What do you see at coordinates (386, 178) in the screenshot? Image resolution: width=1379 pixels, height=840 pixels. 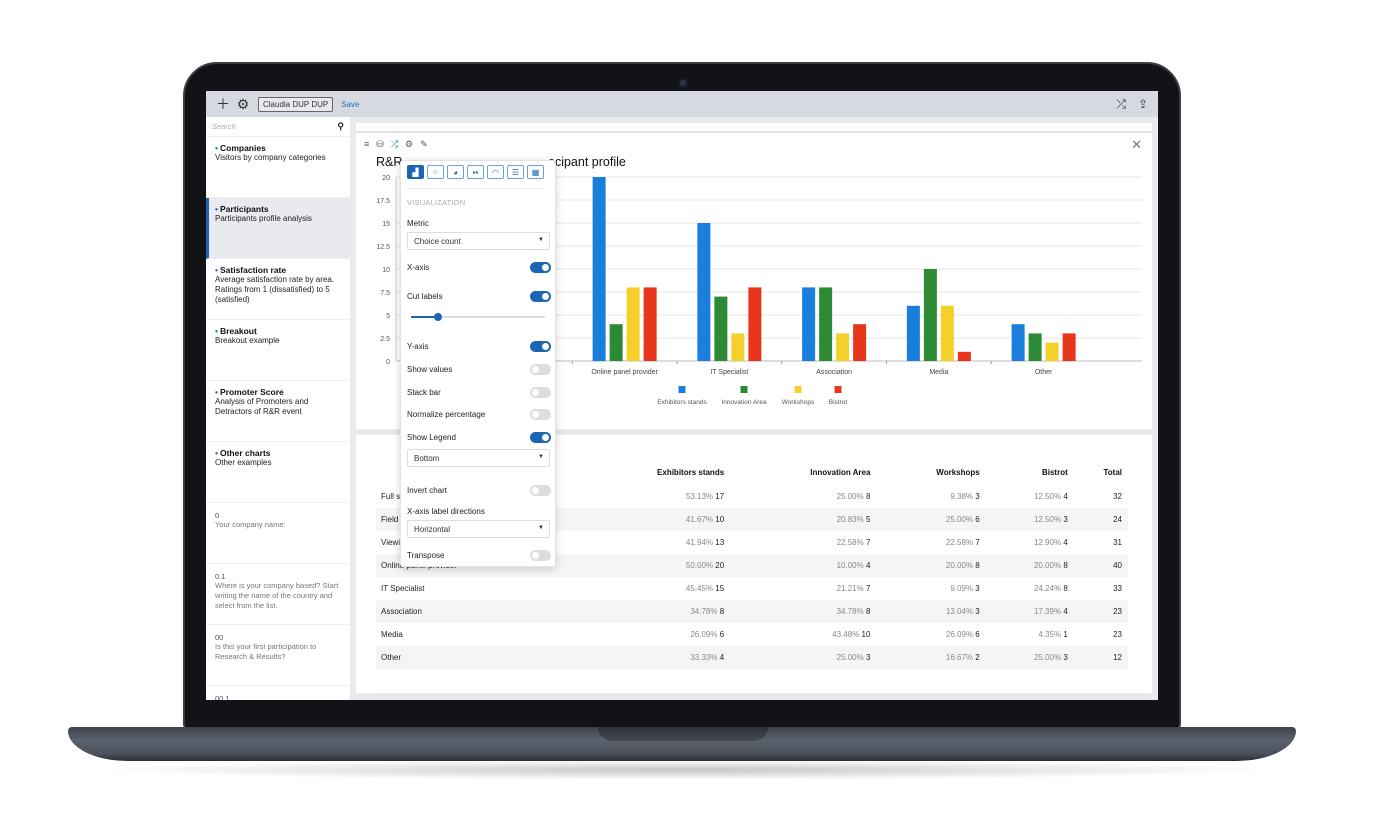 I see `y-tick-label: 20` at bounding box center [386, 178].